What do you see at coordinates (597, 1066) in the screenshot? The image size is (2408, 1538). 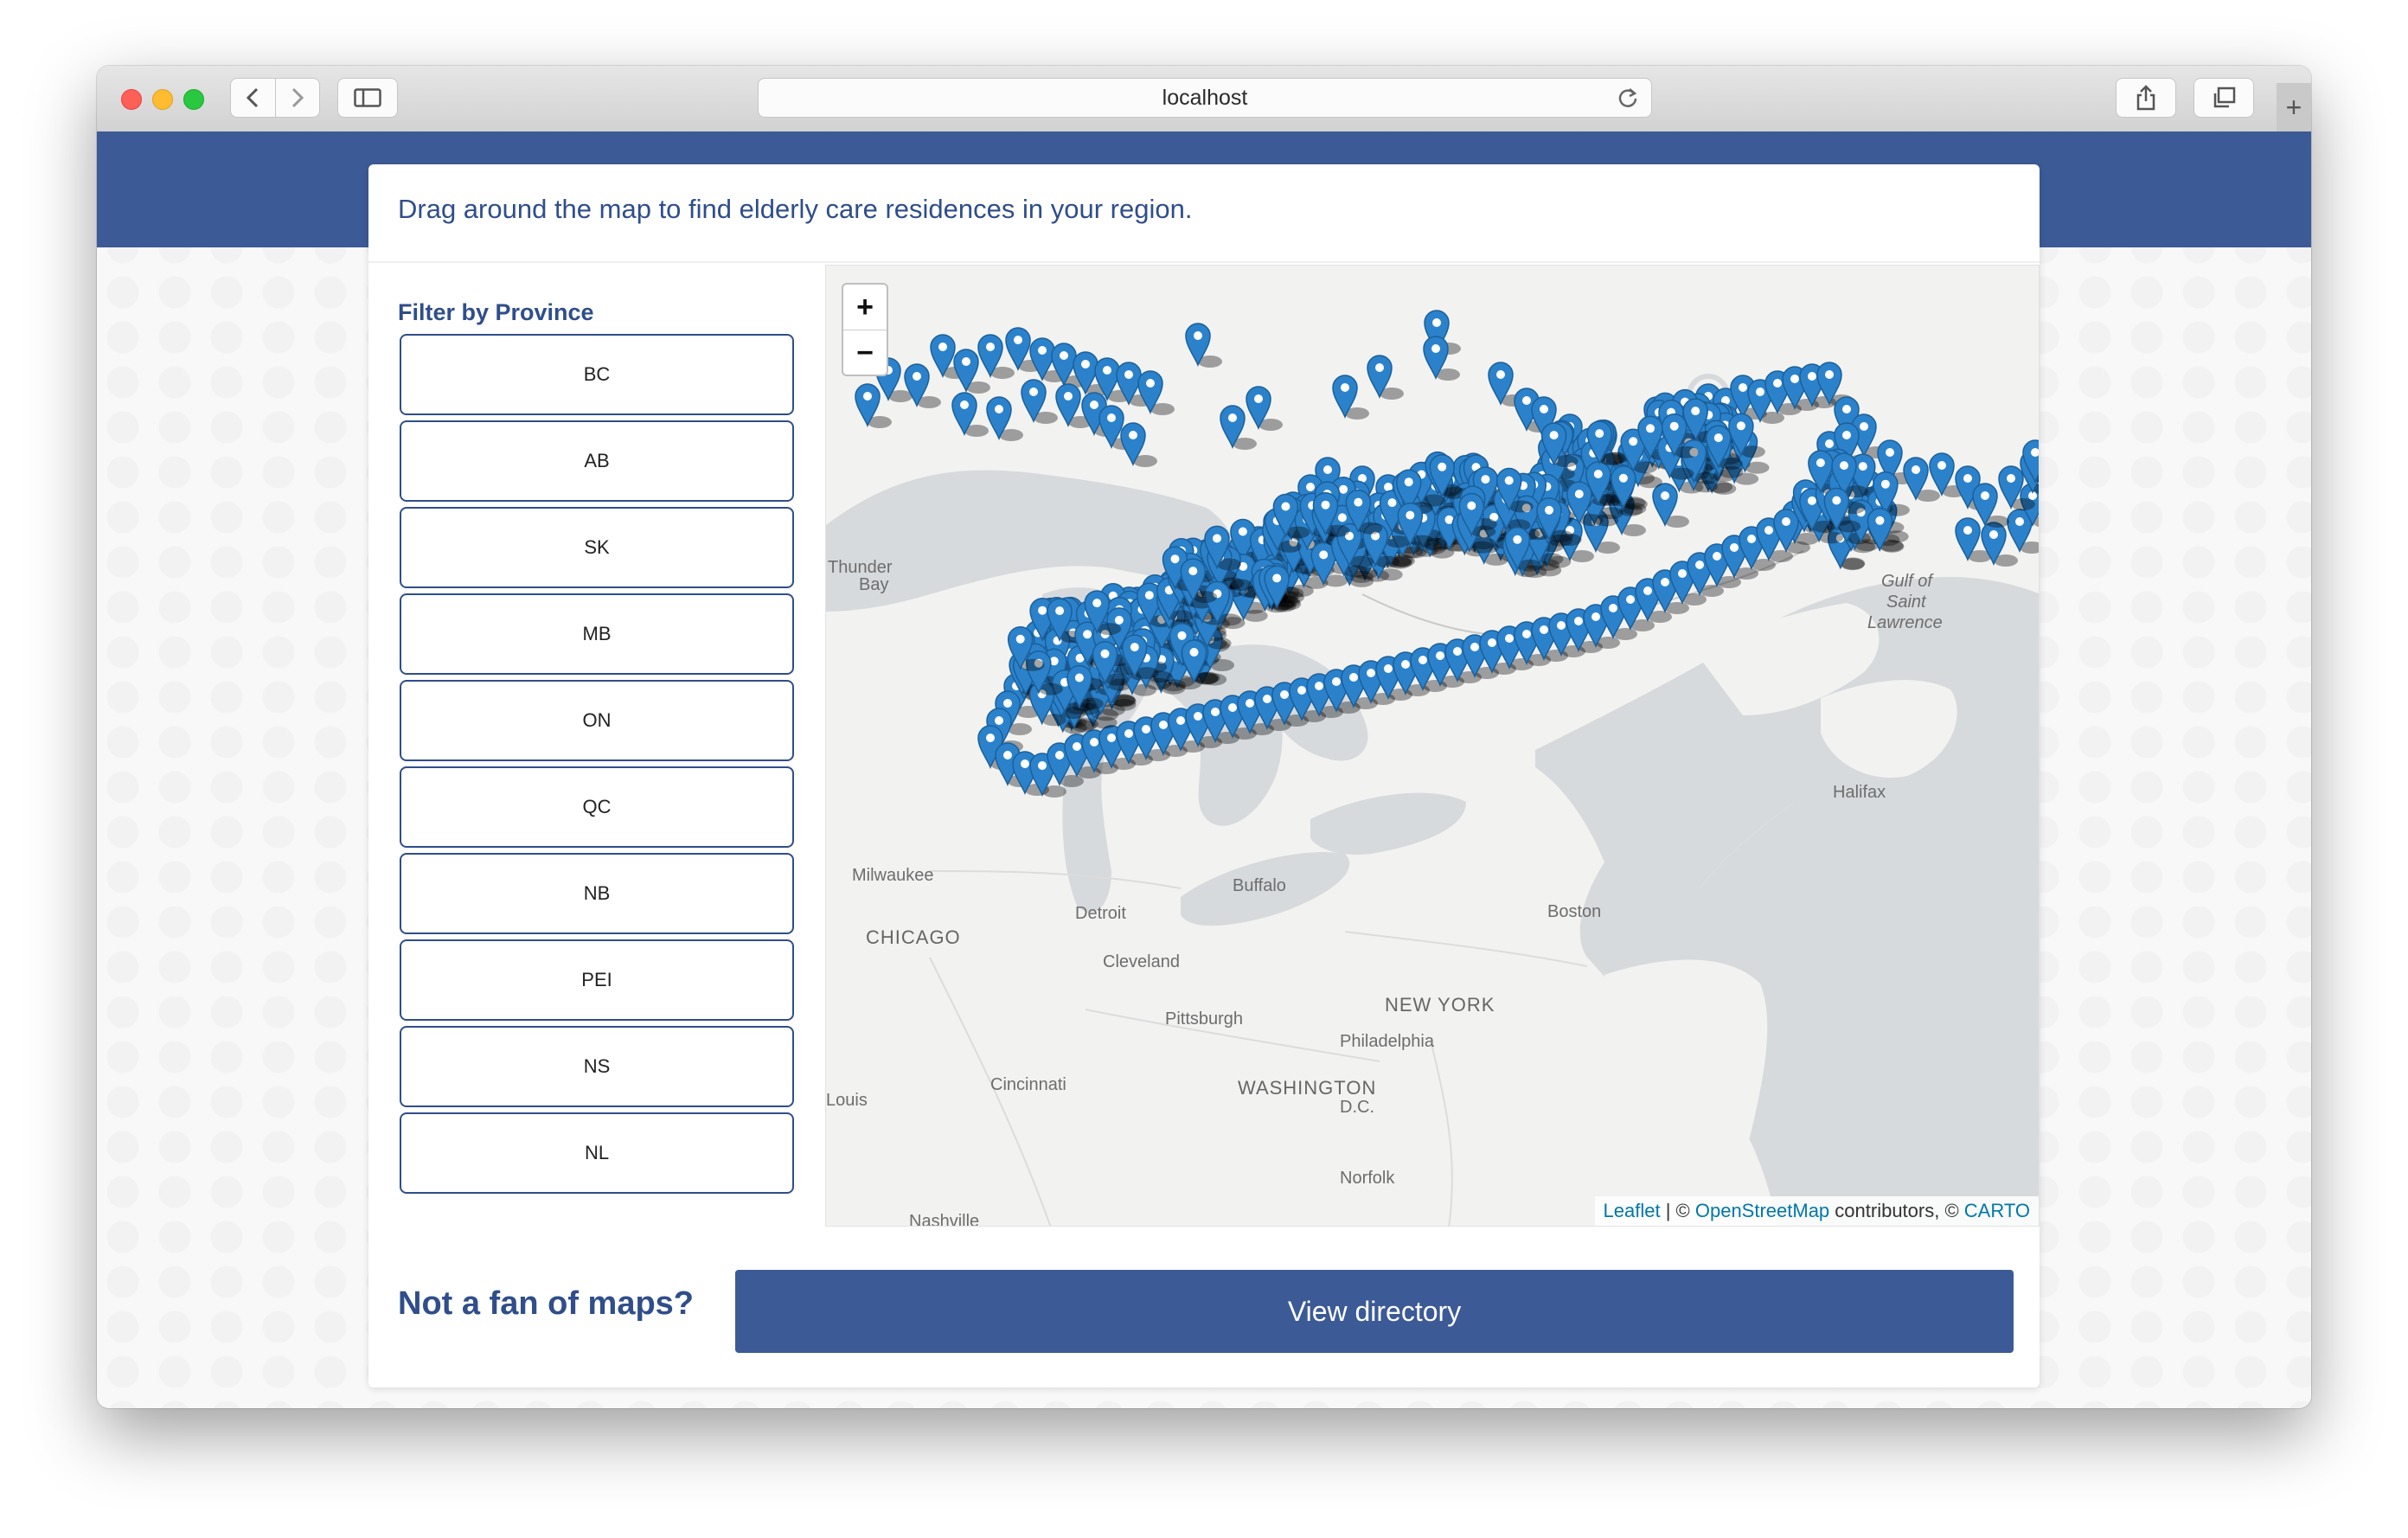 I see `province-filter-ns-button: NS` at bounding box center [597, 1066].